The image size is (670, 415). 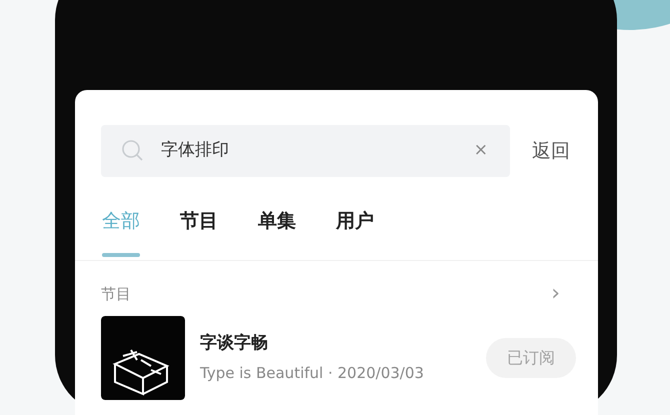 I want to click on item-title: 字谈字畅, so click(x=234, y=343).